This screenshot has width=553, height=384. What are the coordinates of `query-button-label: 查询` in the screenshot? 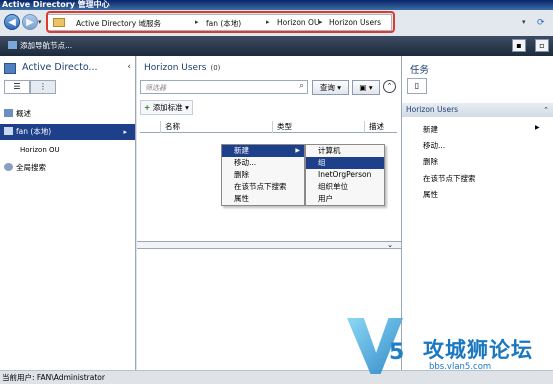 It's located at (327, 87).